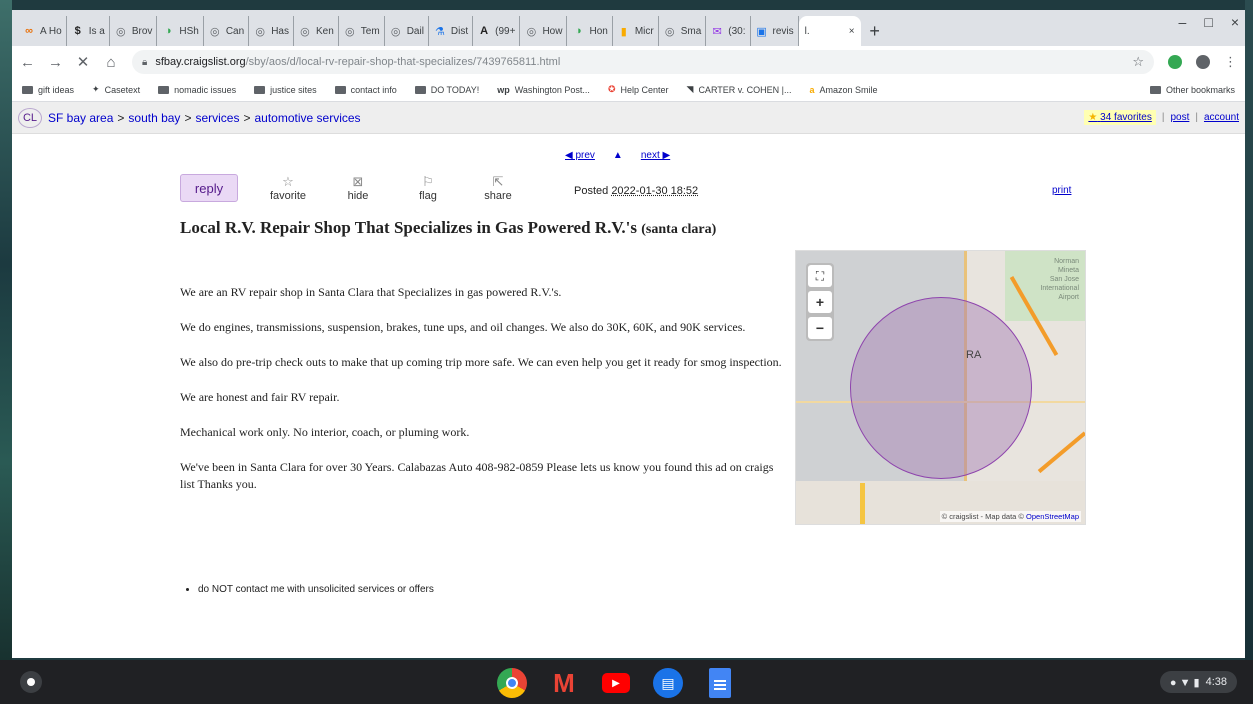  I want to click on tab-9: ⚗ Dist, so click(451, 31).